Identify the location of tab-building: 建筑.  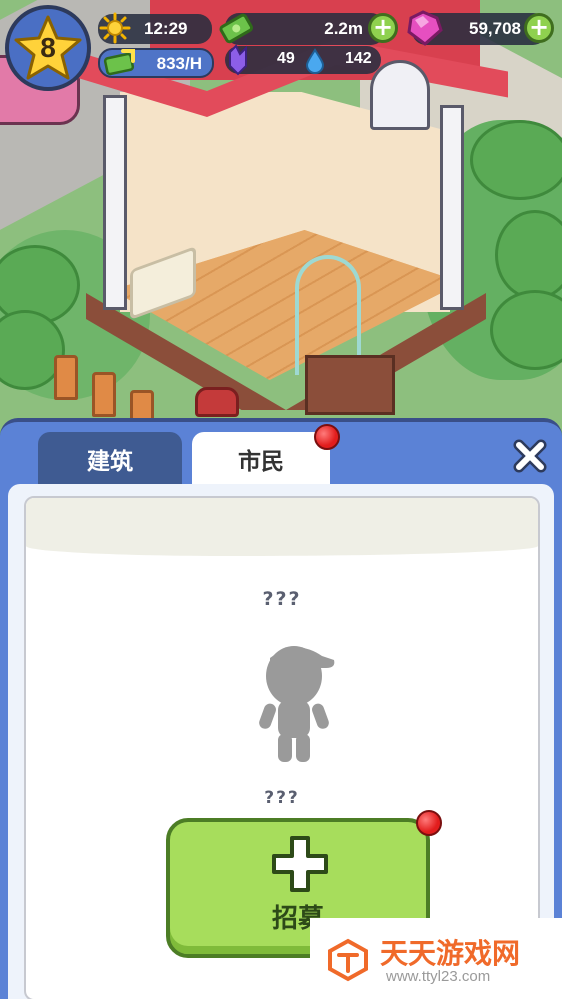
(110, 459).